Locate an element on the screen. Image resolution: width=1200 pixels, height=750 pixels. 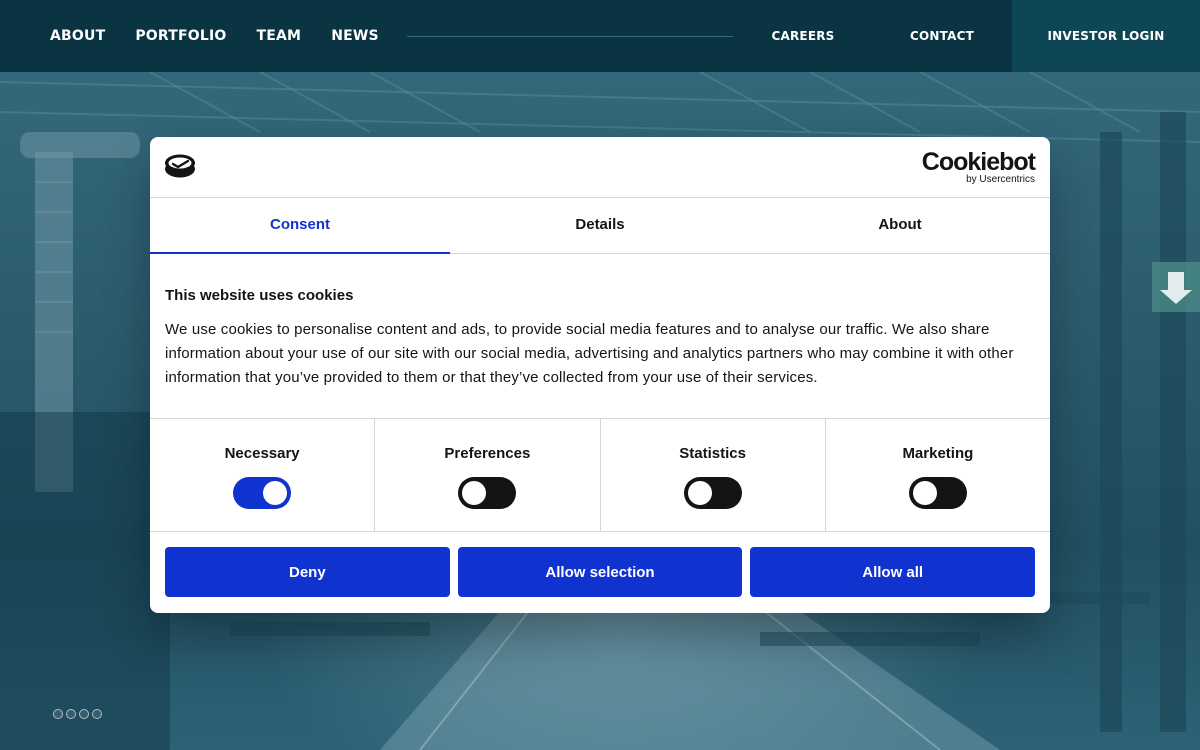
toggle-cell-statistics: Statistics is located at coordinates (713, 475).